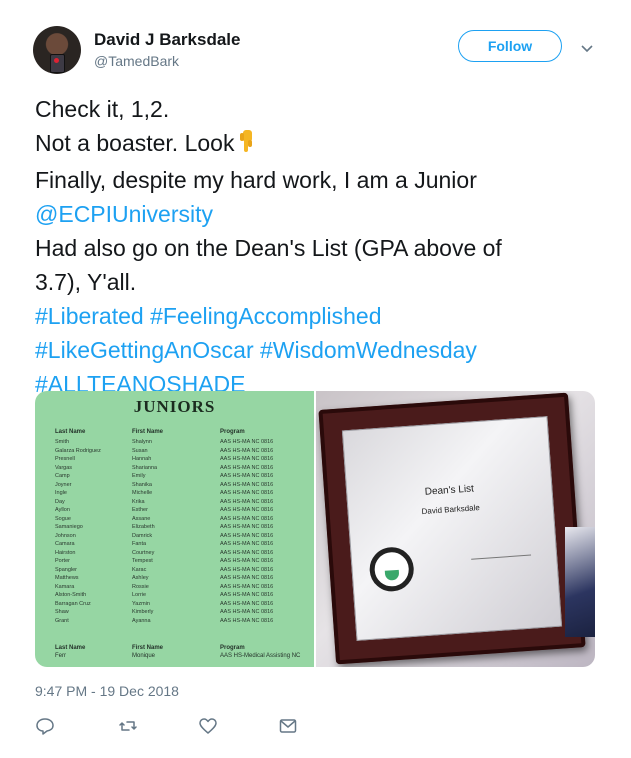 This screenshot has width=631, height=758. Describe the element at coordinates (320, 144) in the screenshot. I see `tweet-line: Not a boaster. Look` at that location.